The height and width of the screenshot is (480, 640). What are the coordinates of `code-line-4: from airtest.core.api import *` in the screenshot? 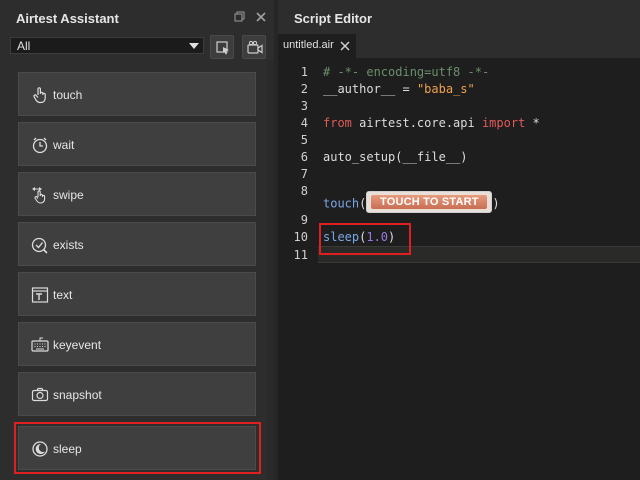 It's located at (431, 123).